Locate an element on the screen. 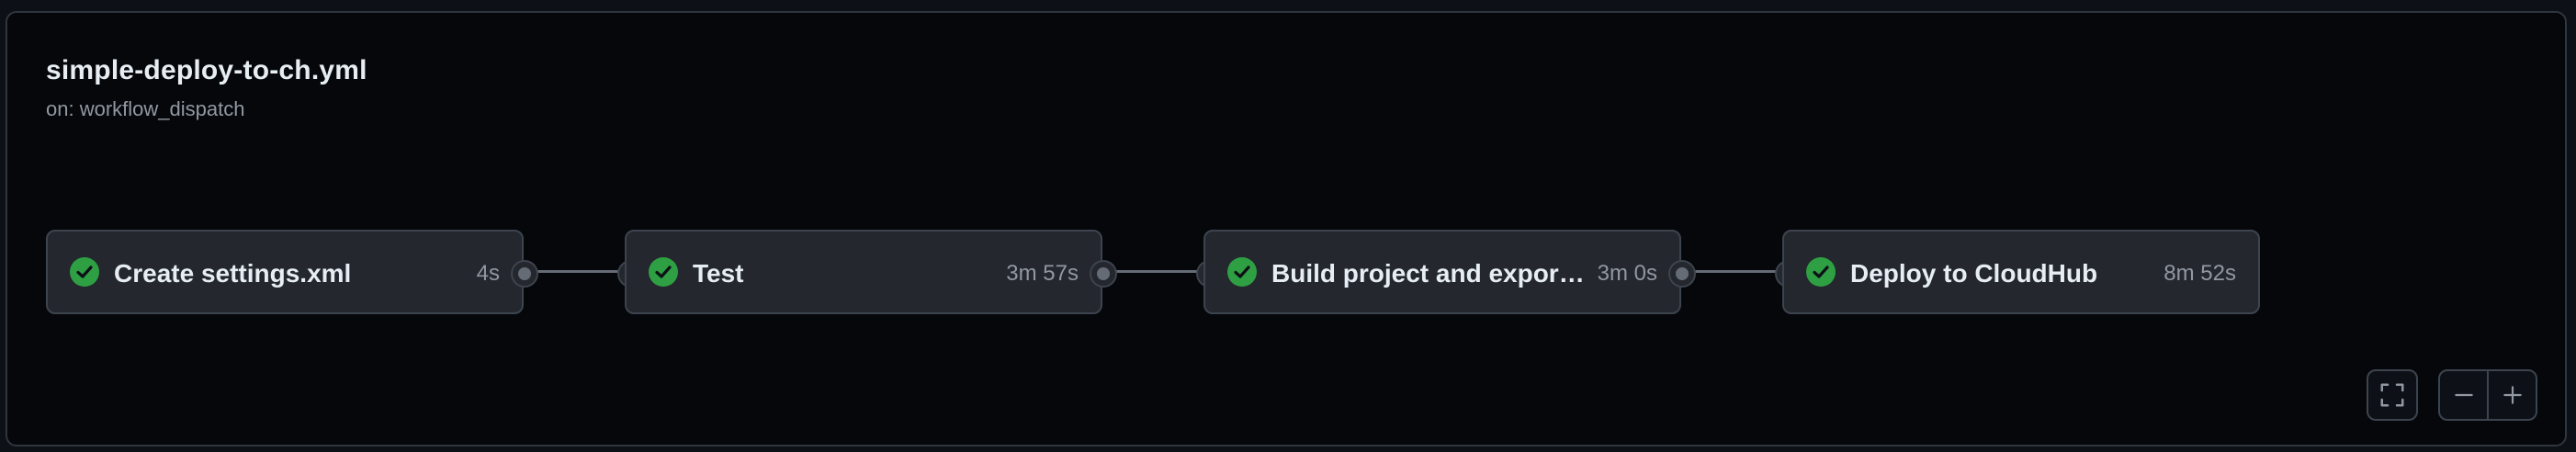 This screenshot has height=452, width=2576. minus-icon is located at coordinates (2463, 395).